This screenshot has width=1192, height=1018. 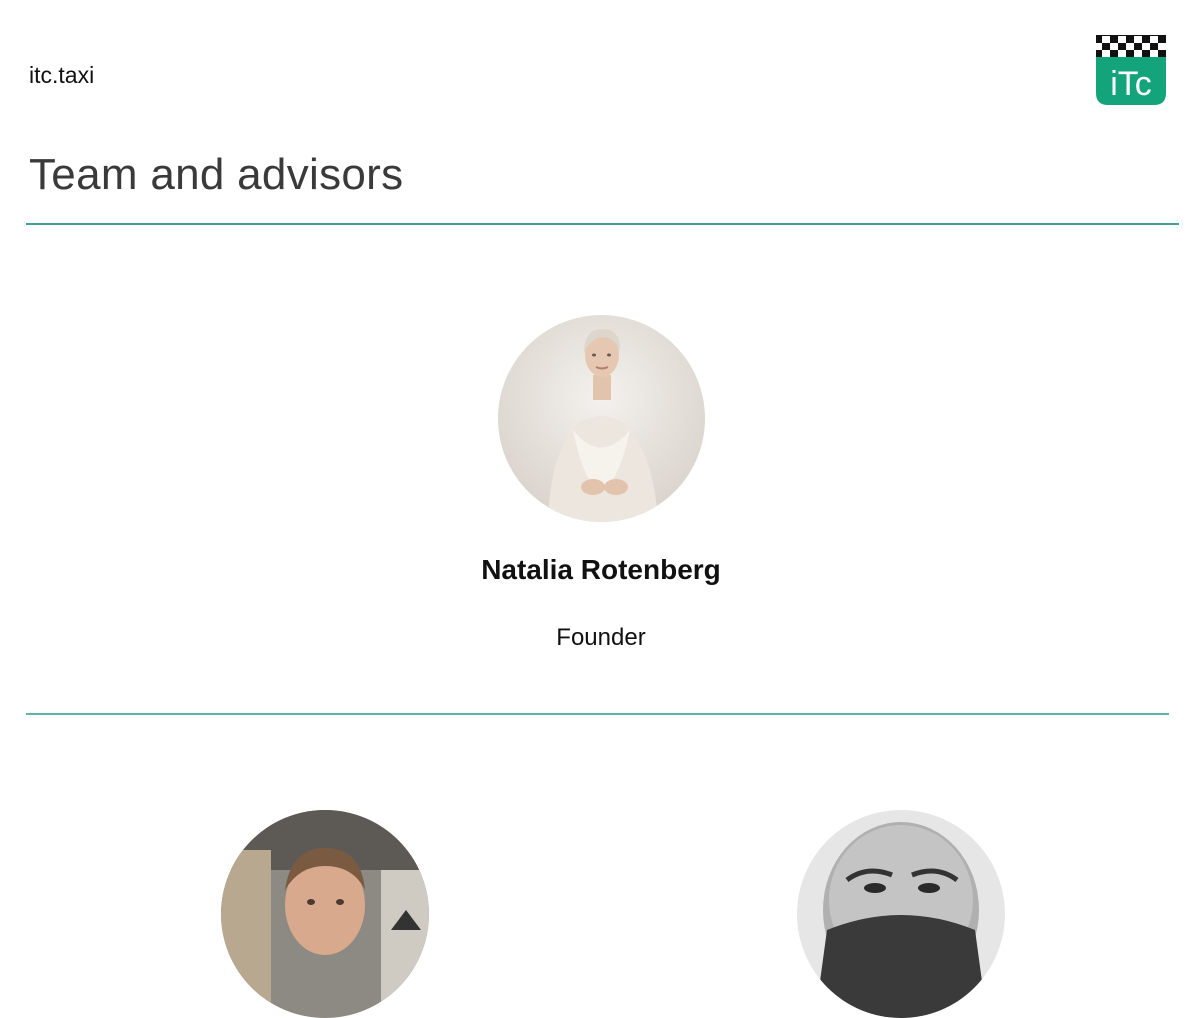 I want to click on logo-text: iTc, so click(x=1131, y=84).